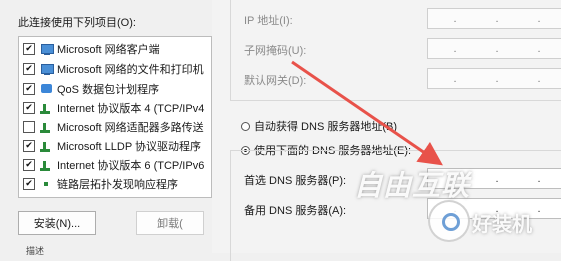  I want to click on auto-dns-label: 自动获得 DNS 服务器地址(B), so click(325, 127).